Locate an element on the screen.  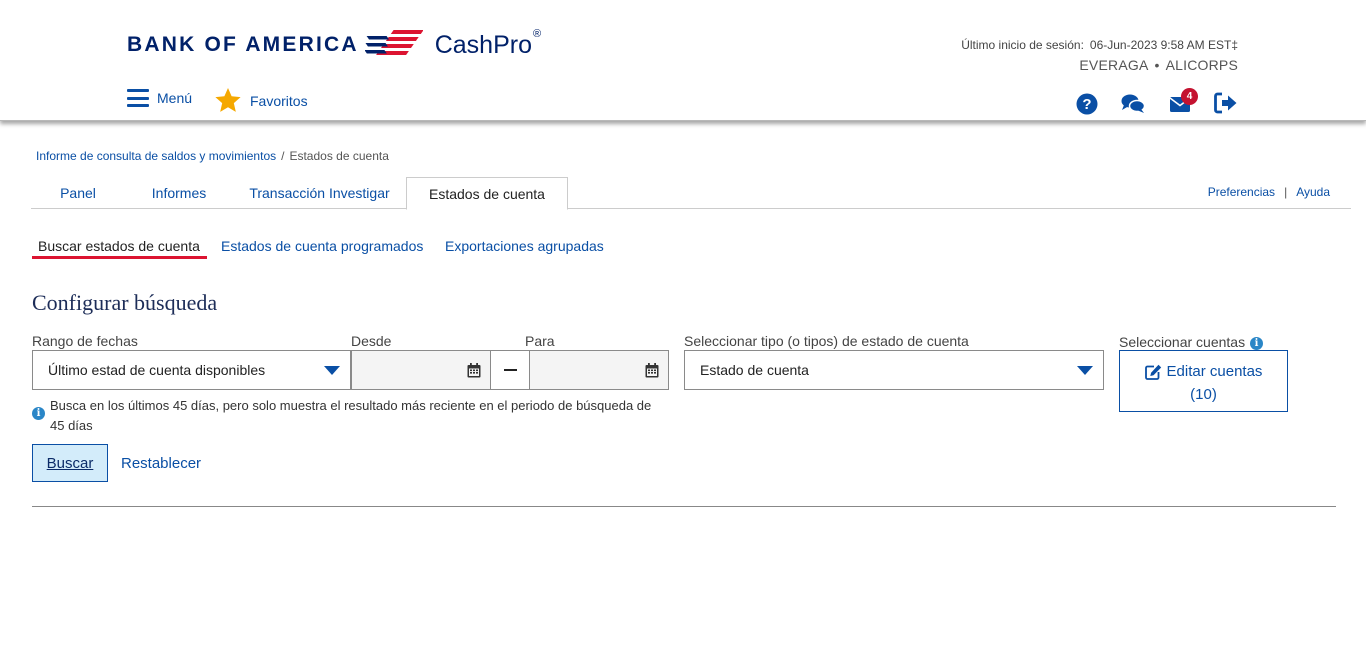
tab-statements: Estados de cuenta is located at coordinates (487, 193).